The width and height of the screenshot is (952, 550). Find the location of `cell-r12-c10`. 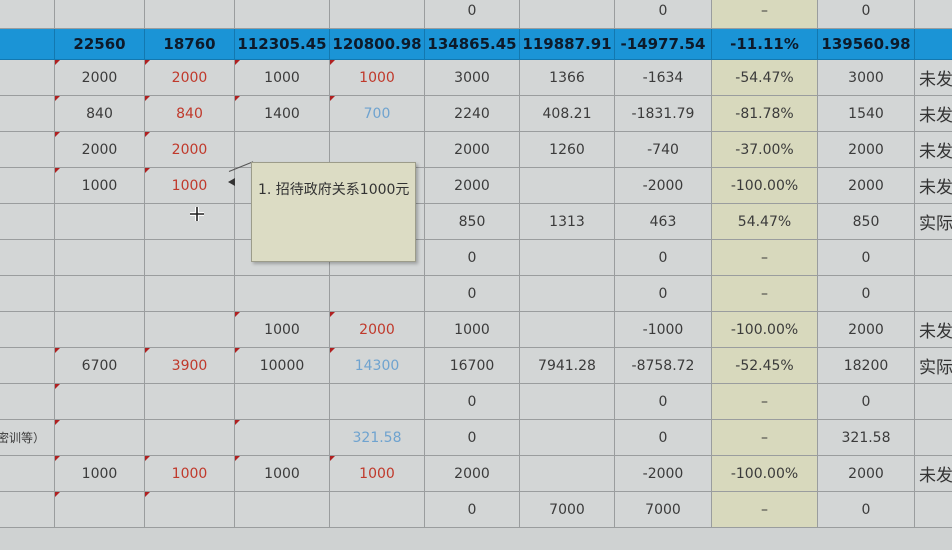

cell-r12-c10 is located at coordinates (933, 437).